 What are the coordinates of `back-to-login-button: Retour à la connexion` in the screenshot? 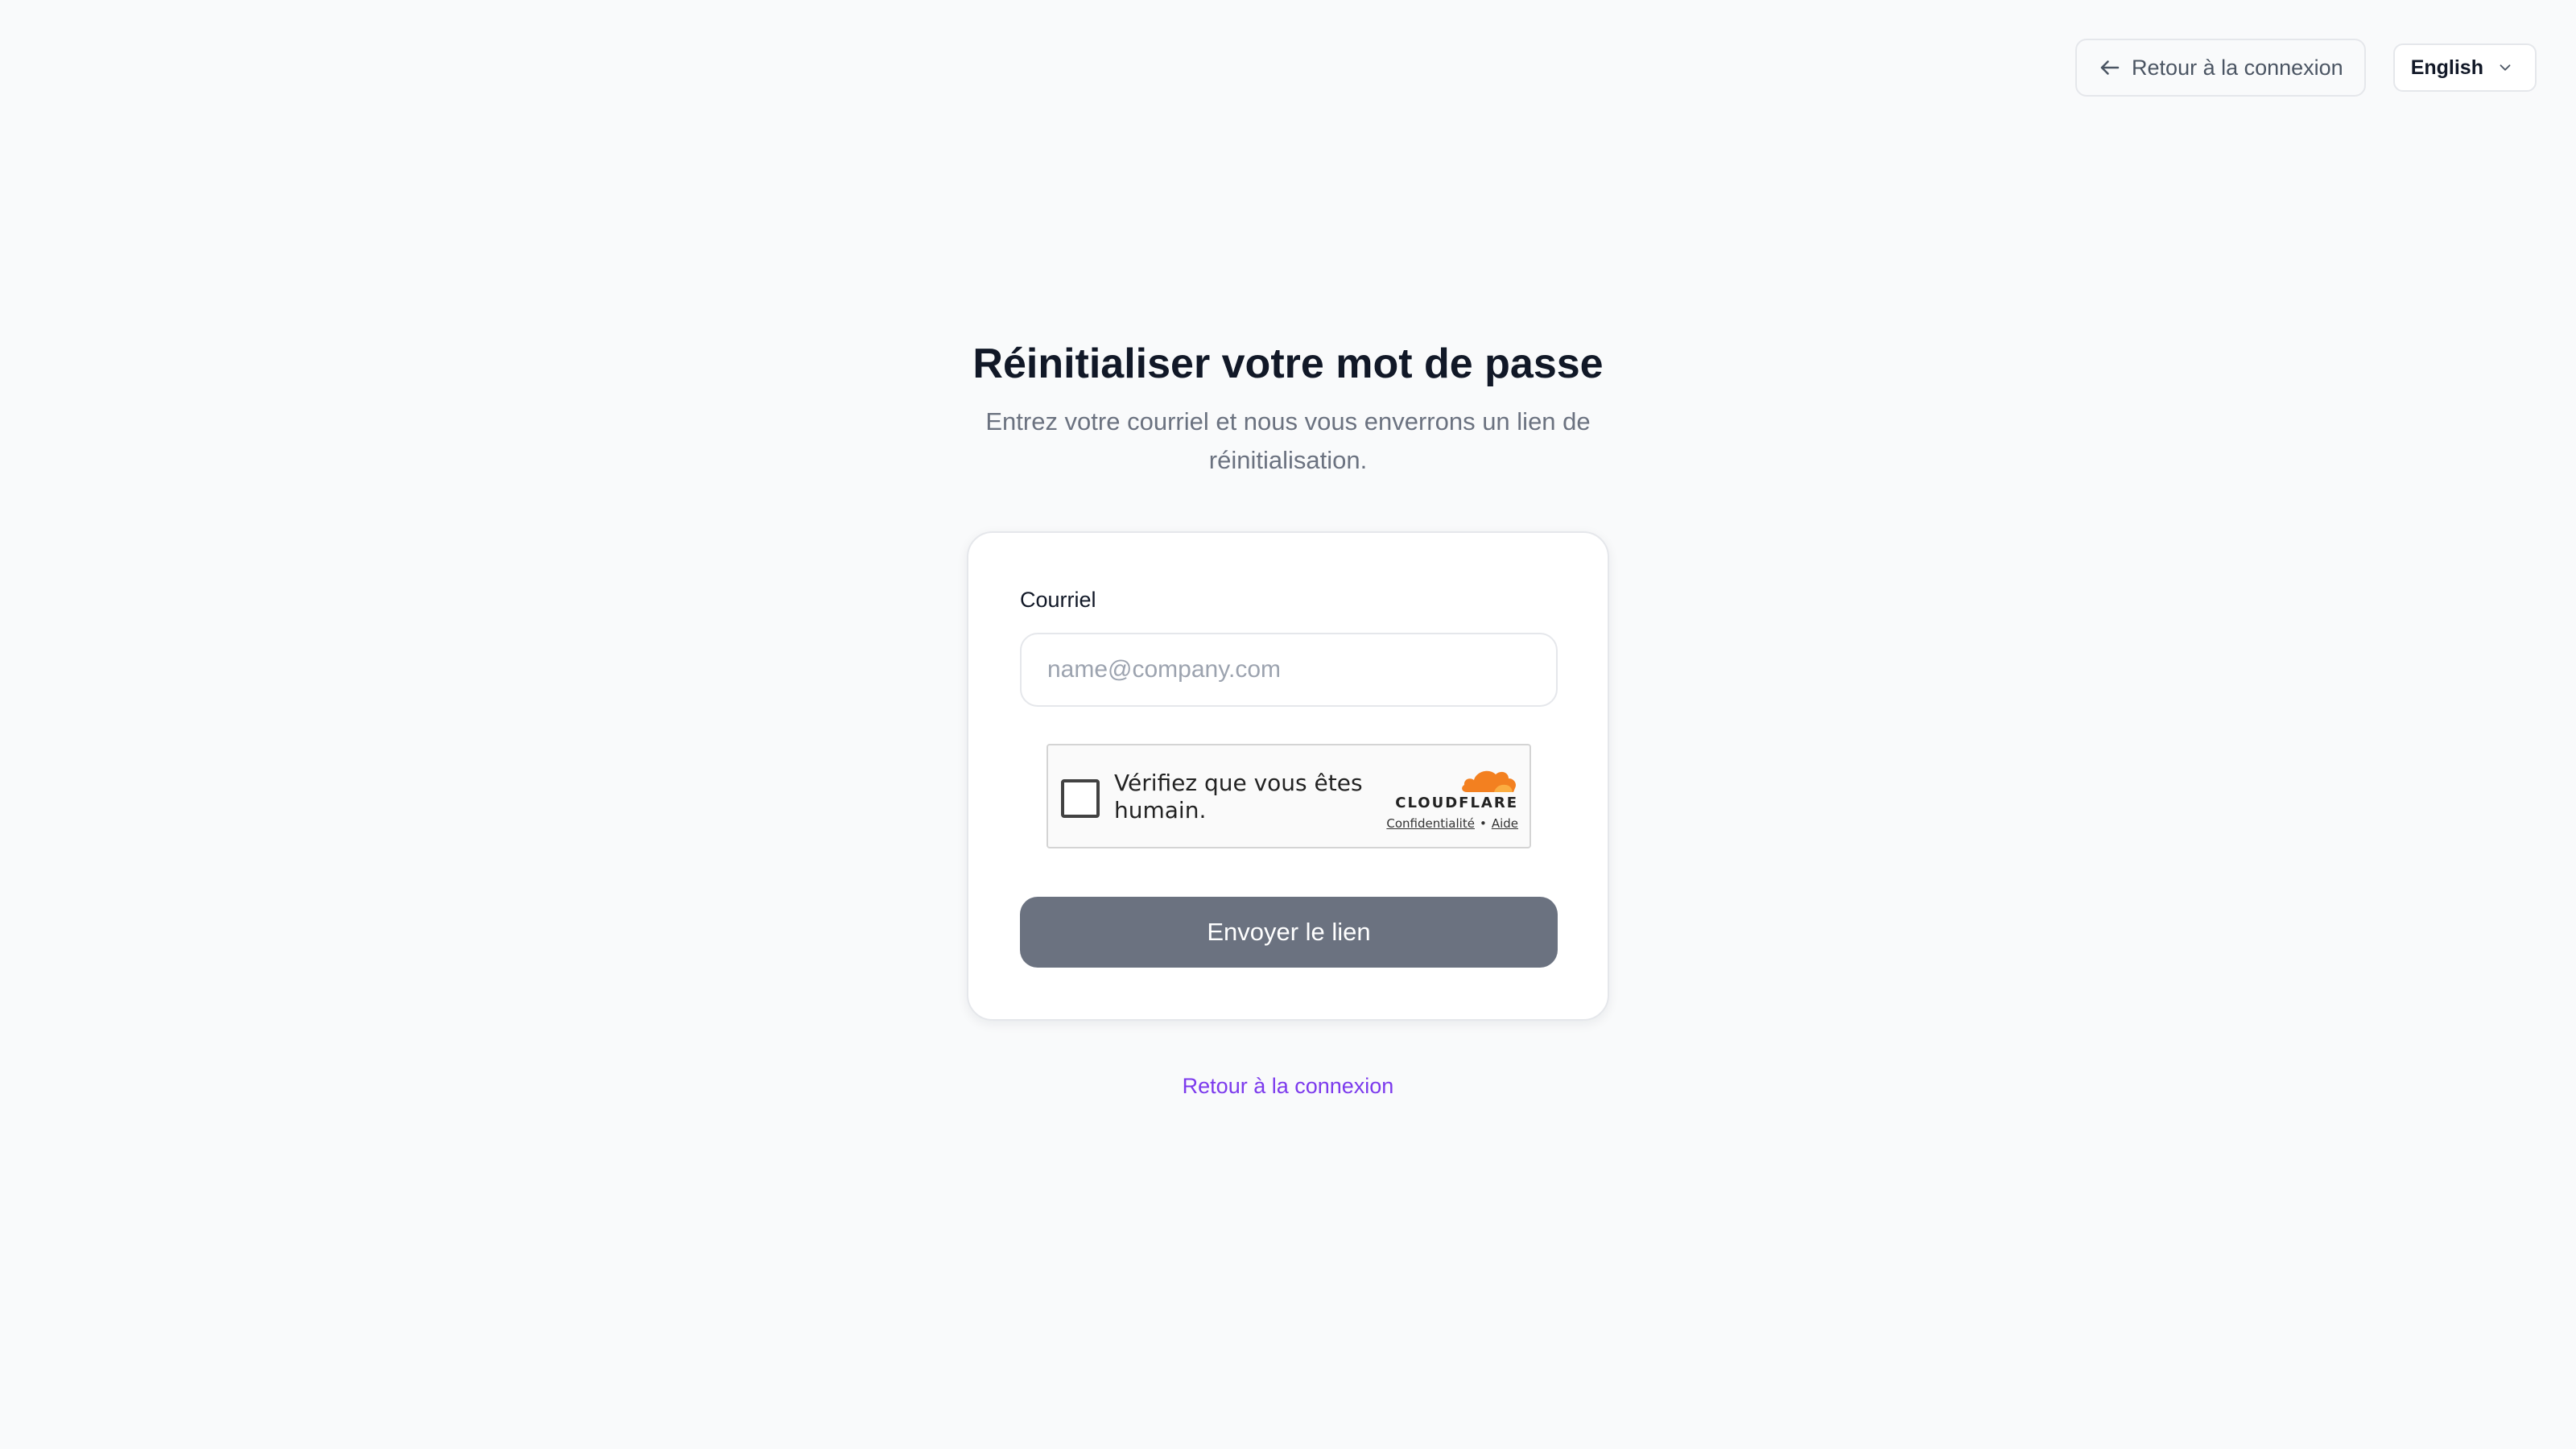 It's located at (2220, 68).